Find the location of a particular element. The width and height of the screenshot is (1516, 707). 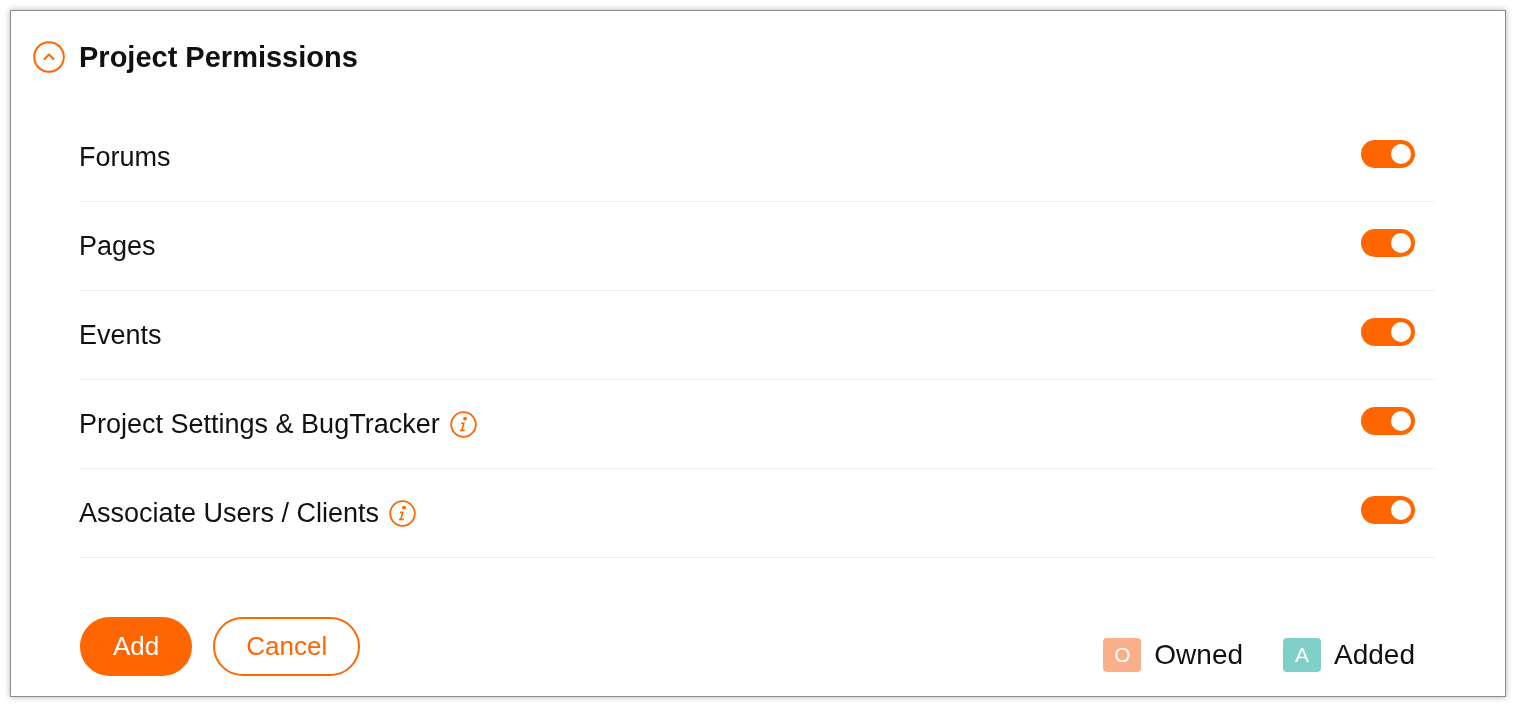

permission-label: Associate Users / Clients is located at coordinates (229, 513).